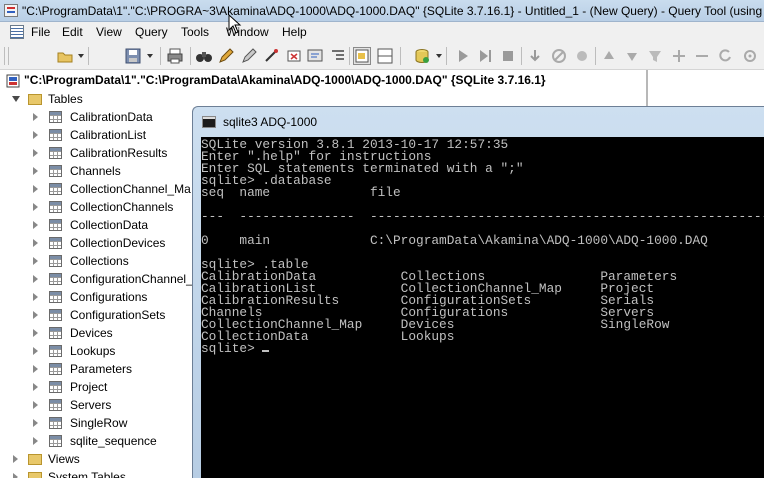  Describe the element at coordinates (301, 192) in the screenshot. I see `console-line: seq name file` at that location.